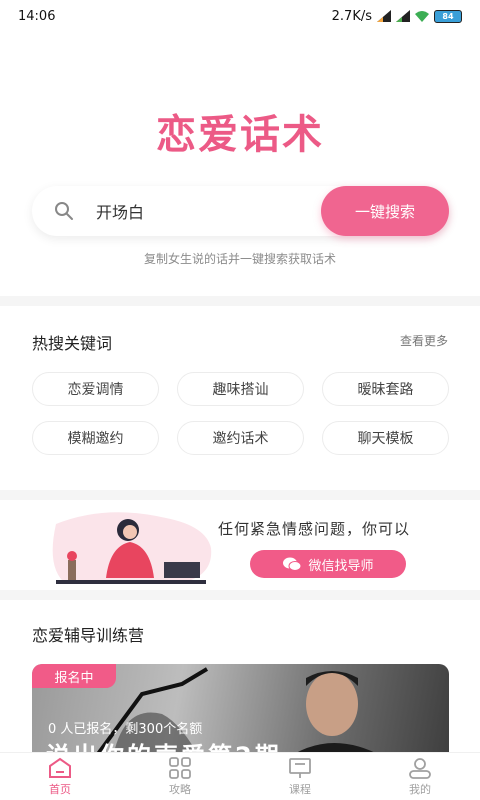  Describe the element at coordinates (300, 789) in the screenshot. I see `tab-course-label: 课程` at that location.